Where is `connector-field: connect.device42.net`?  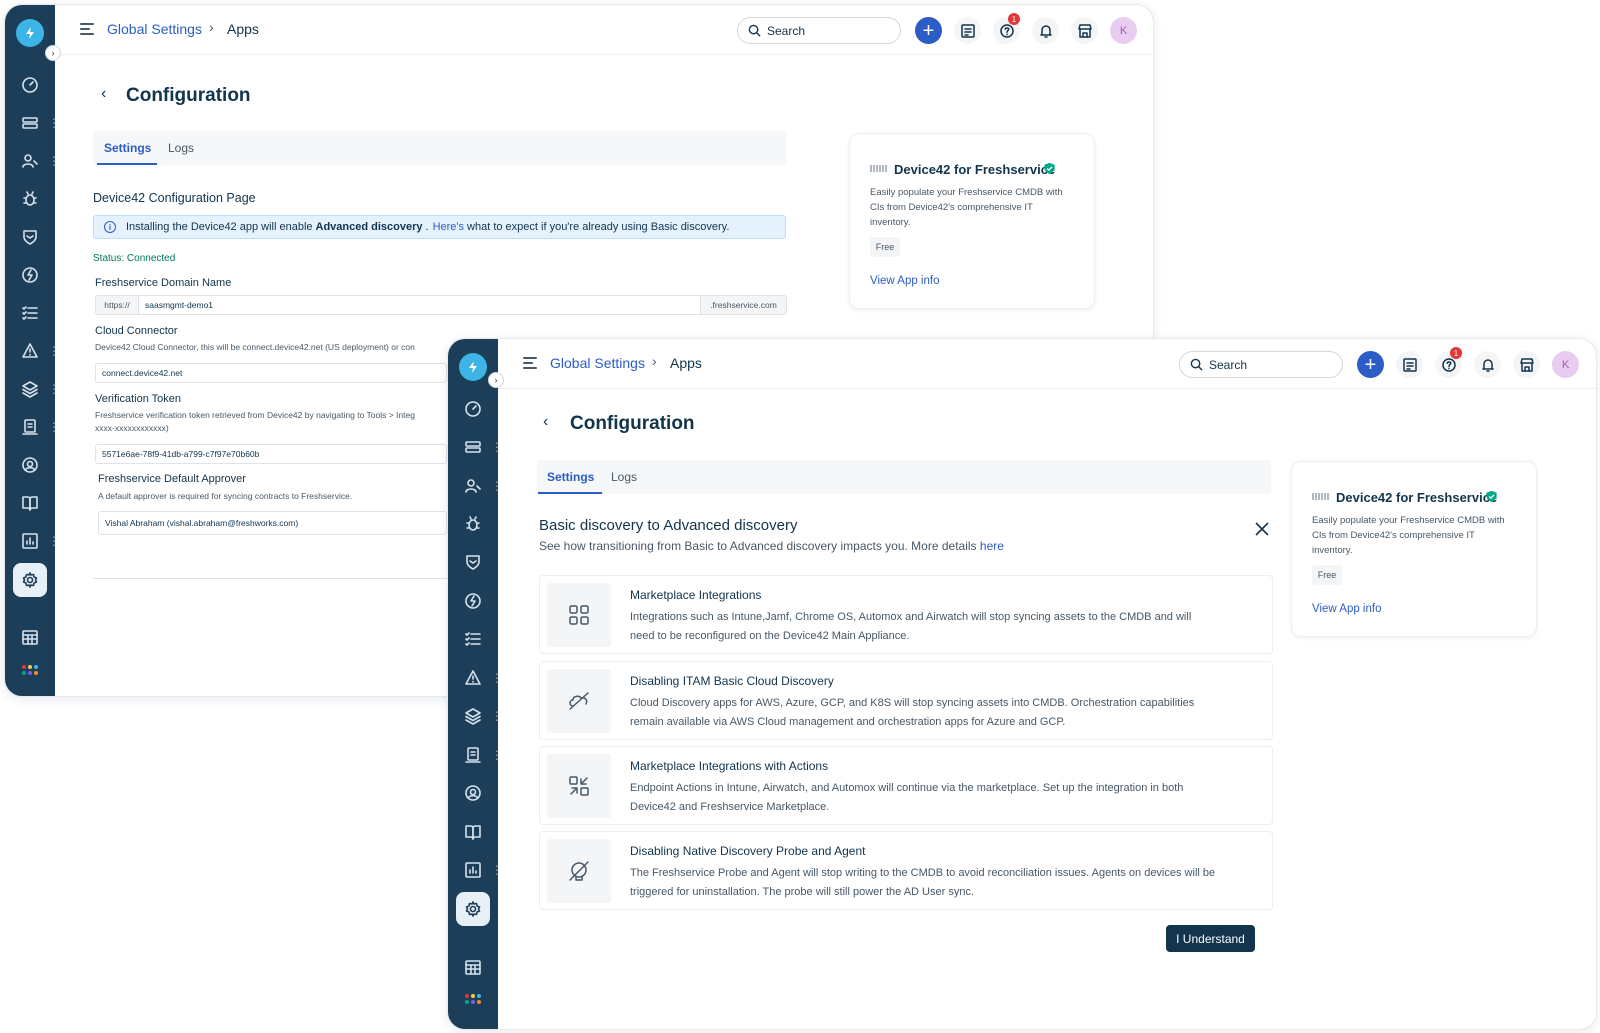
connector-field: connect.device42.net is located at coordinates (271, 373).